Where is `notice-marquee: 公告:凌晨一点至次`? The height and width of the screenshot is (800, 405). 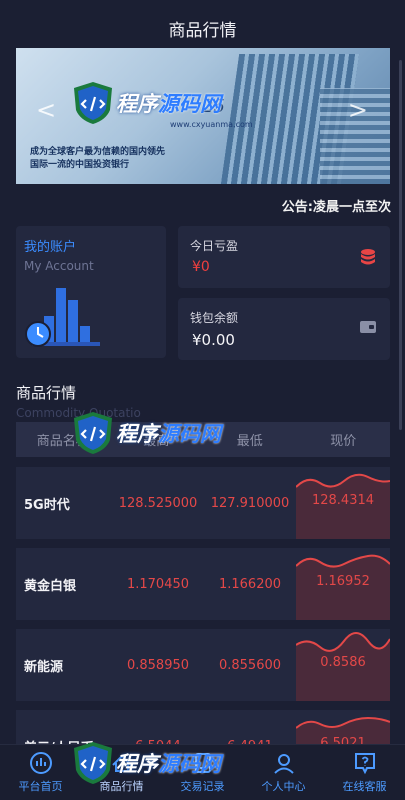
notice-marquee: 公告:凌晨一点至次 is located at coordinates (336, 205).